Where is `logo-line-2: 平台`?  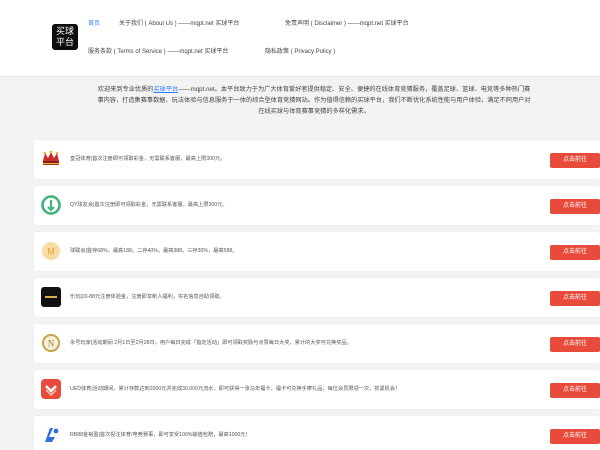 logo-line-2: 平台 is located at coordinates (64, 42).